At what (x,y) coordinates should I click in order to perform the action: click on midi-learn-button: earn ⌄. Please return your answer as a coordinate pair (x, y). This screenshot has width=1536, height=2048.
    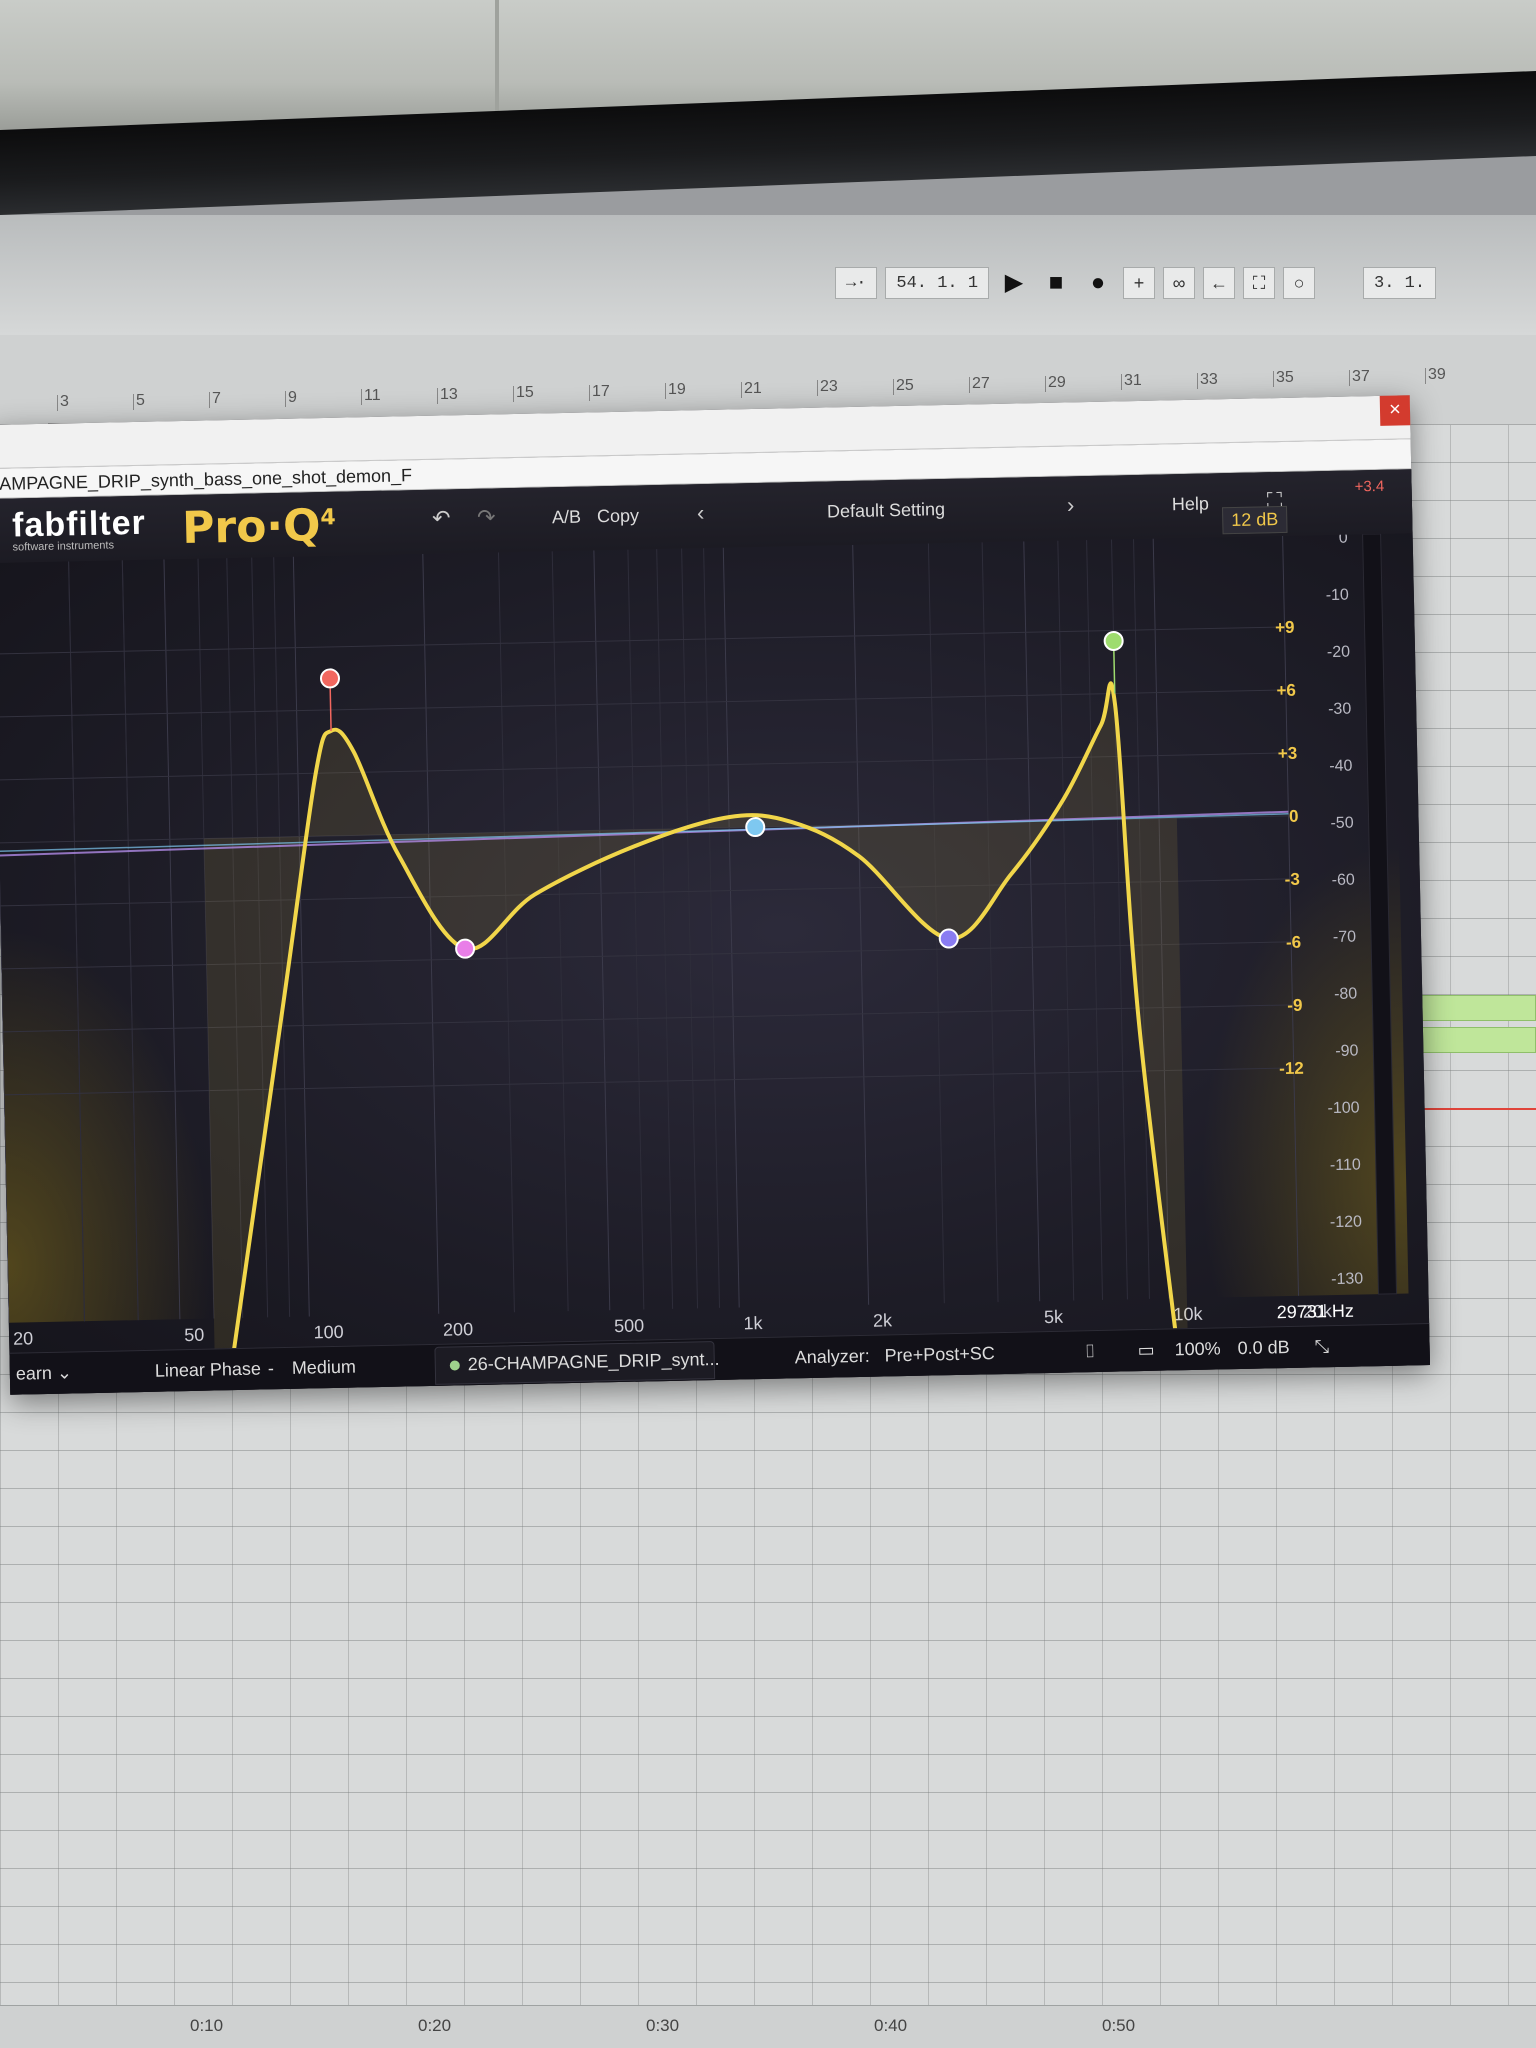
    Looking at the image, I should click on (44, 1373).